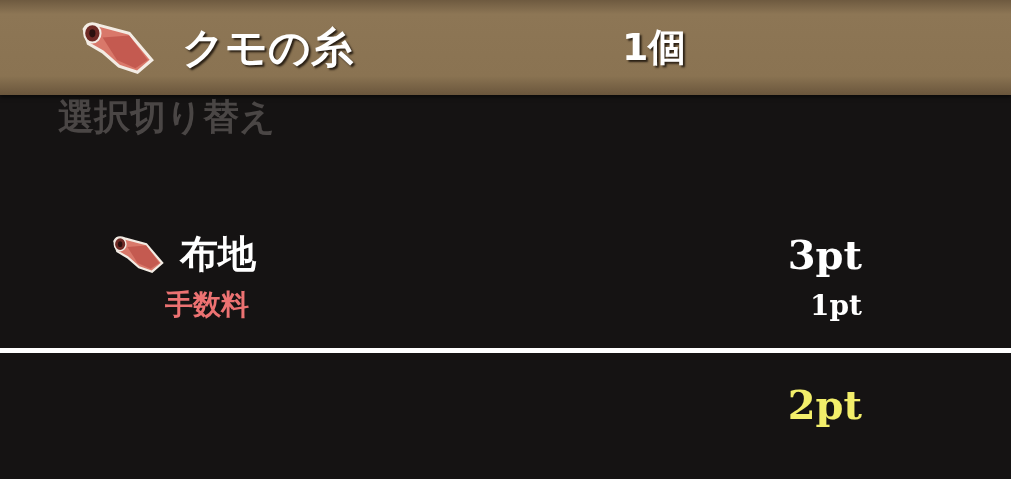 The image size is (1011, 479). I want to click on item-name: クモの糸, so click(268, 47).